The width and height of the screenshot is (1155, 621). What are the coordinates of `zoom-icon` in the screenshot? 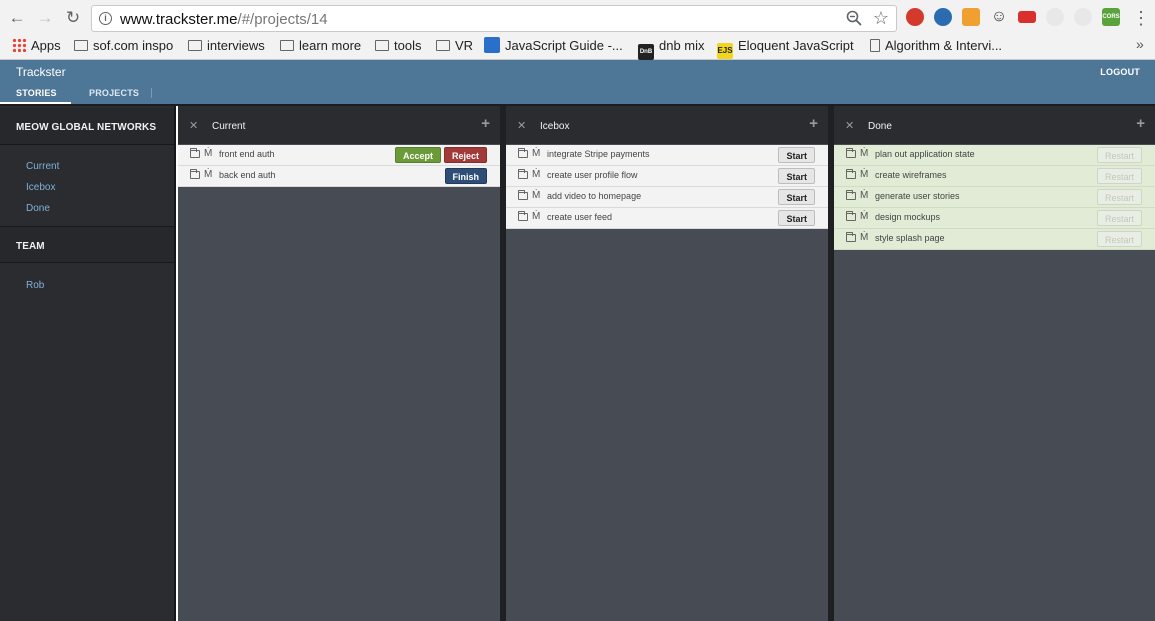 It's located at (854, 18).